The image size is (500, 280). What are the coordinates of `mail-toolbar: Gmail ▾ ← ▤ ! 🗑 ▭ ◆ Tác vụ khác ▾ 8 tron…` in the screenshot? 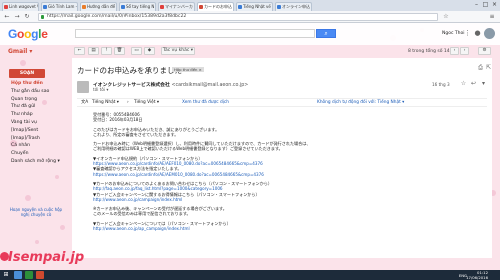 It's located at (250, 51).